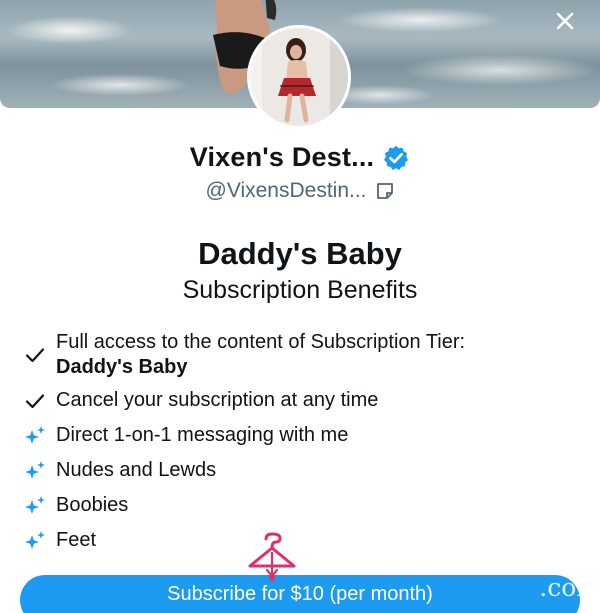 This screenshot has height=613, width=600. Describe the element at coordinates (217, 400) in the screenshot. I see `benefit-text: Cancel your subscription at any time` at that location.